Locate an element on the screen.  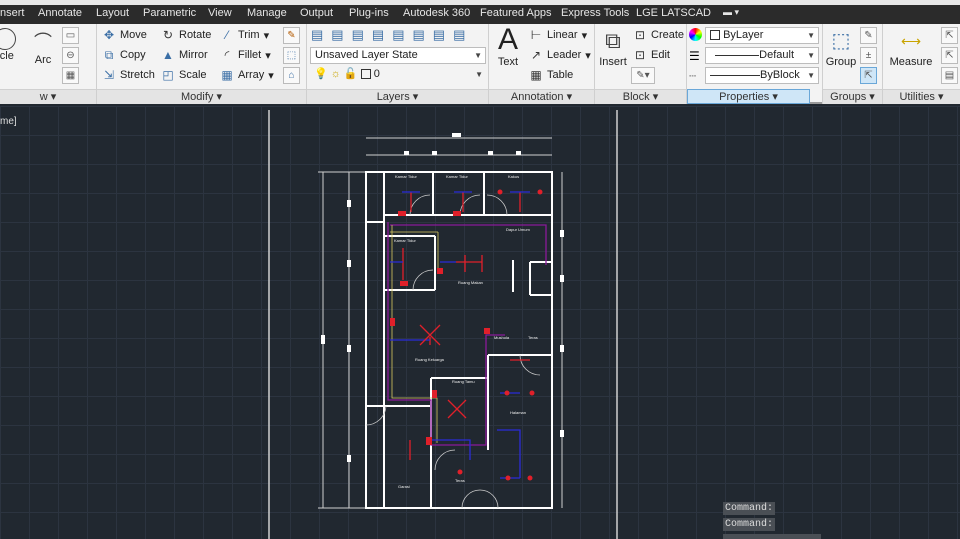
room-label: Kakus is located at coordinates (513, 176).